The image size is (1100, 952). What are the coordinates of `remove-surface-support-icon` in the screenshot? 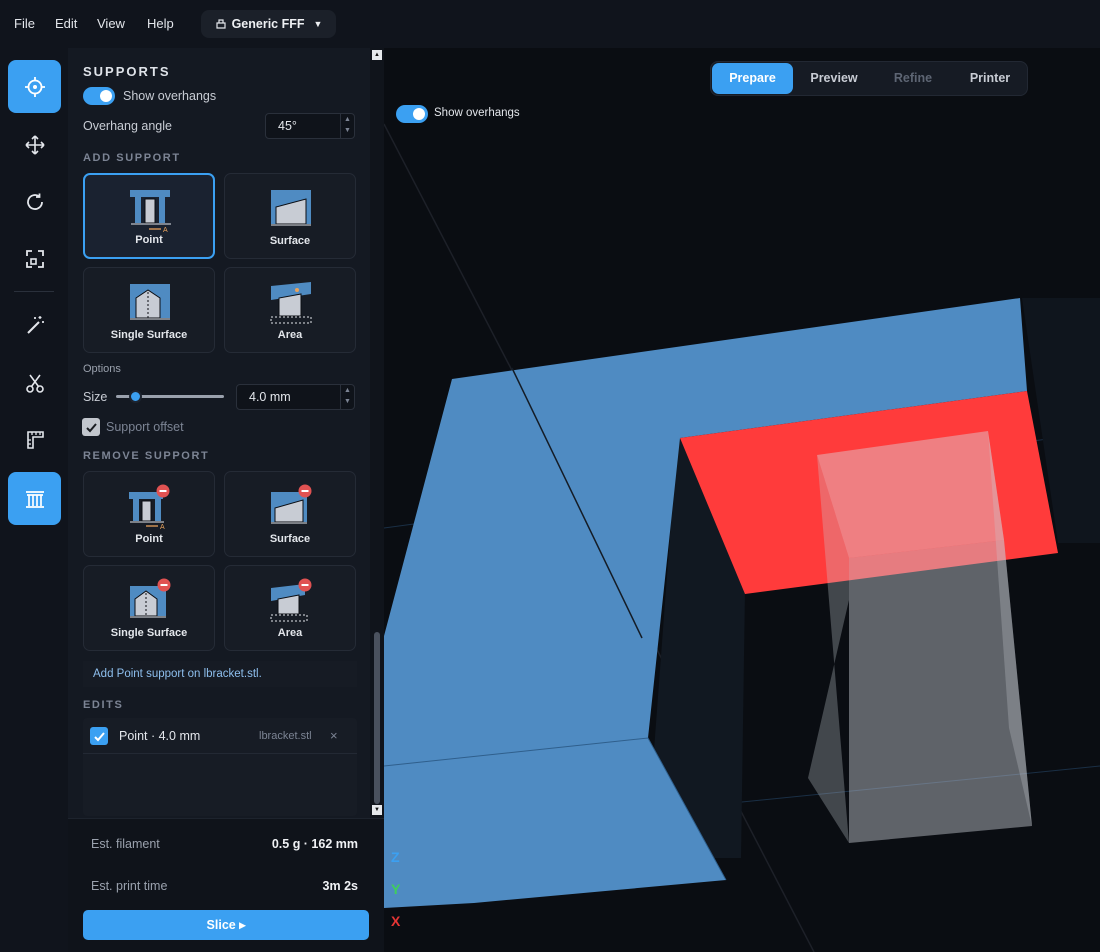 It's located at (291, 504).